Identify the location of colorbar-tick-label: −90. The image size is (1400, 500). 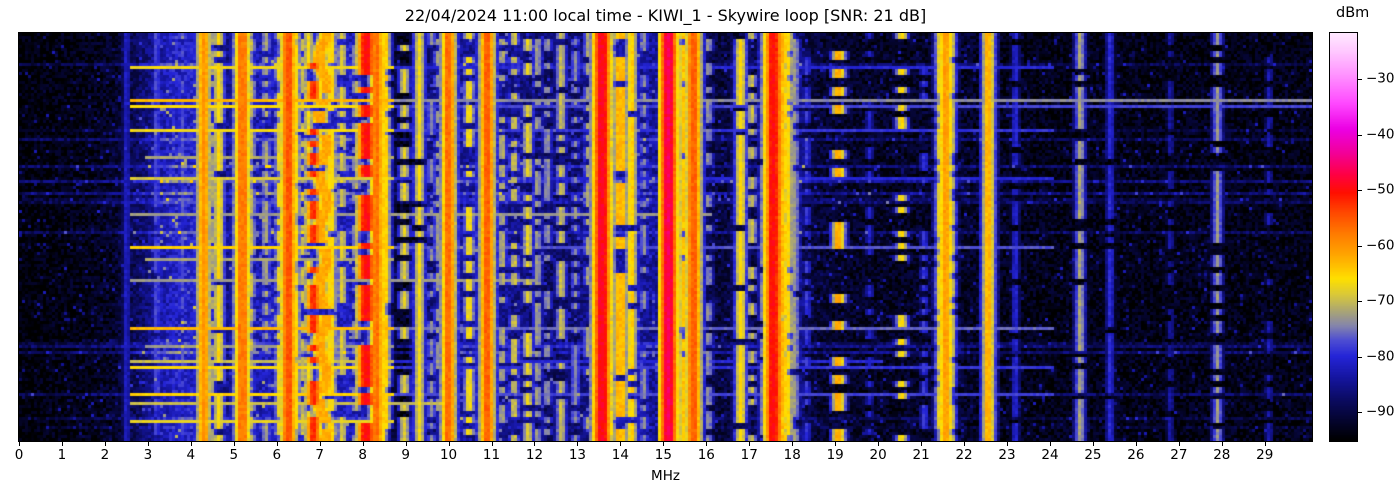
(1380, 411).